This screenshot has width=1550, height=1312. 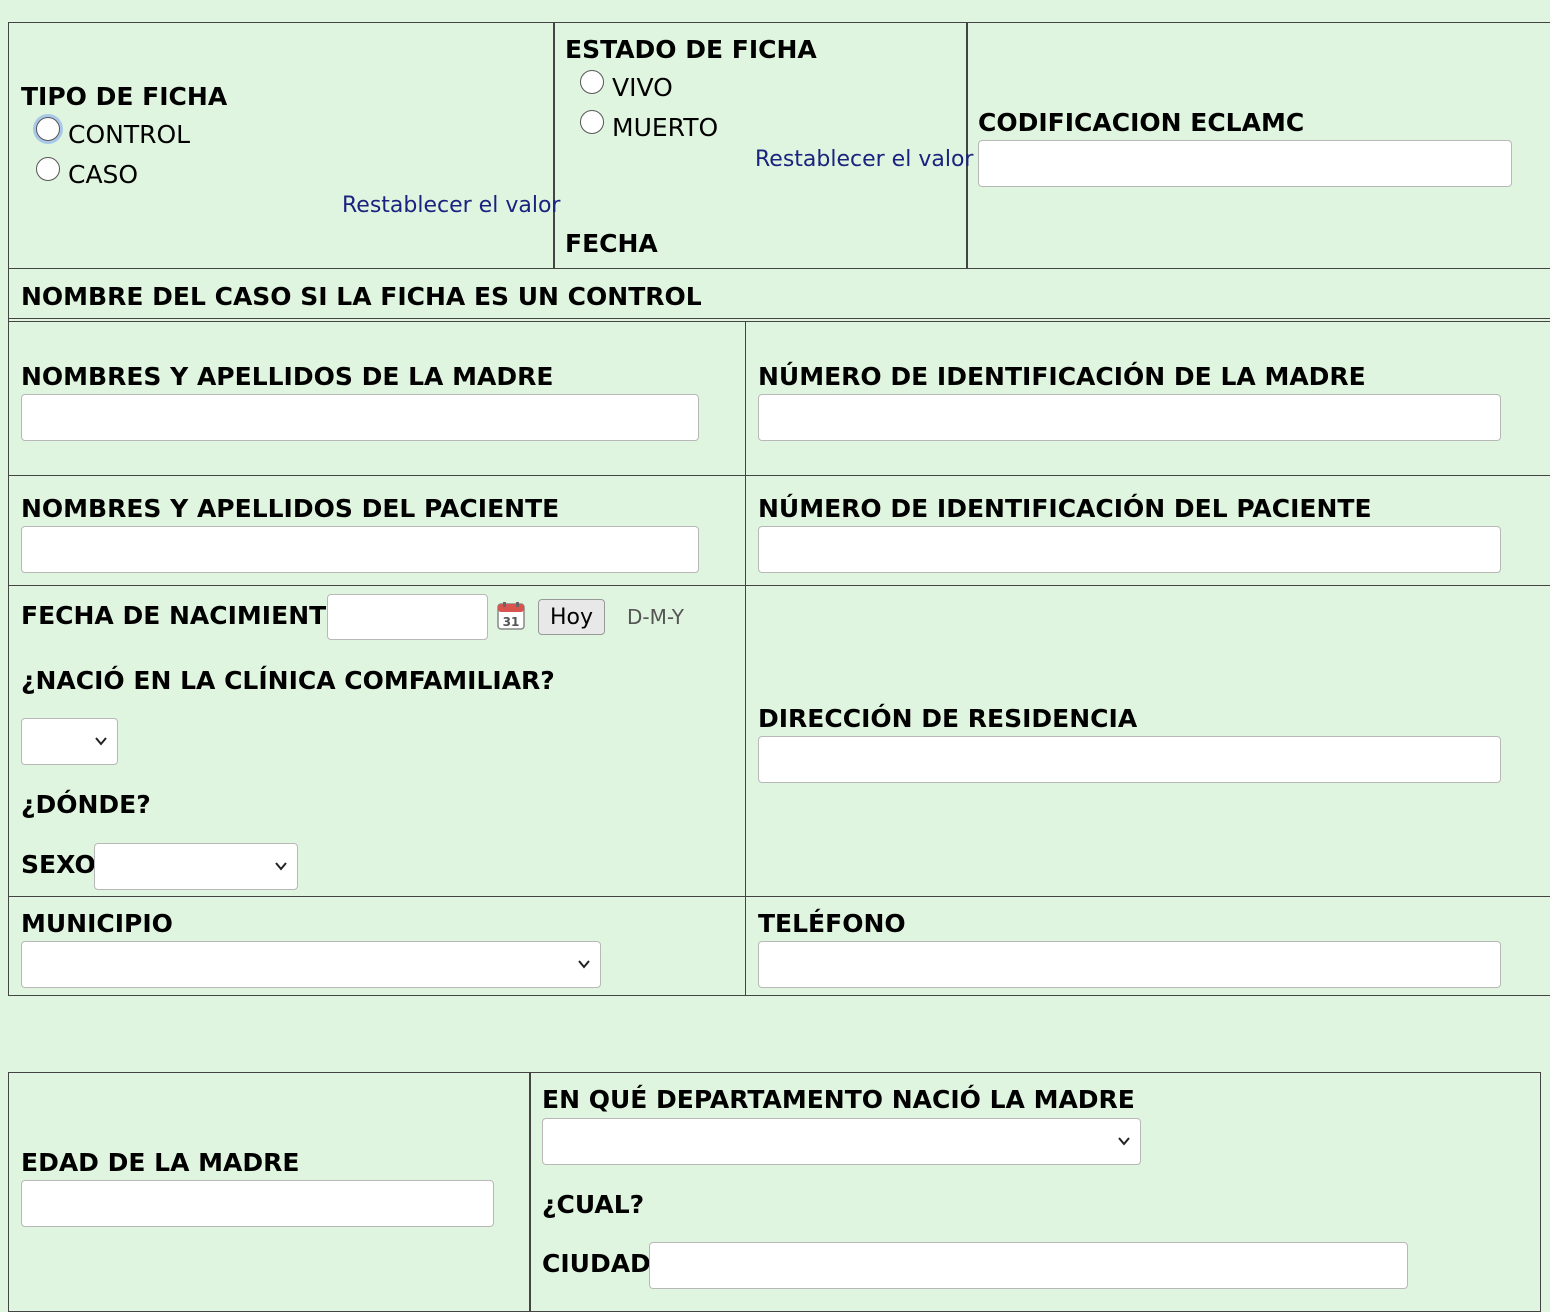 What do you see at coordinates (571, 617) in the screenshot?
I see `hoy-button: Hoy` at bounding box center [571, 617].